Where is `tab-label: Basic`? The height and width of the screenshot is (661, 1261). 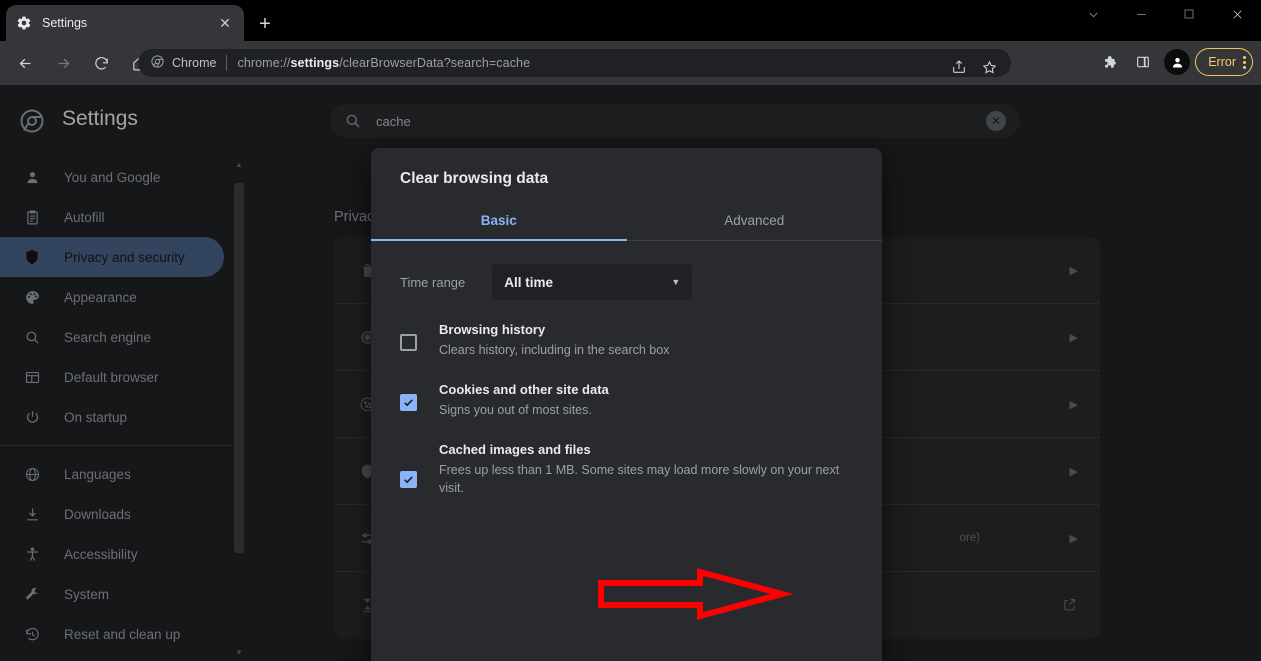
tab-label: Basic is located at coordinates (498, 220).